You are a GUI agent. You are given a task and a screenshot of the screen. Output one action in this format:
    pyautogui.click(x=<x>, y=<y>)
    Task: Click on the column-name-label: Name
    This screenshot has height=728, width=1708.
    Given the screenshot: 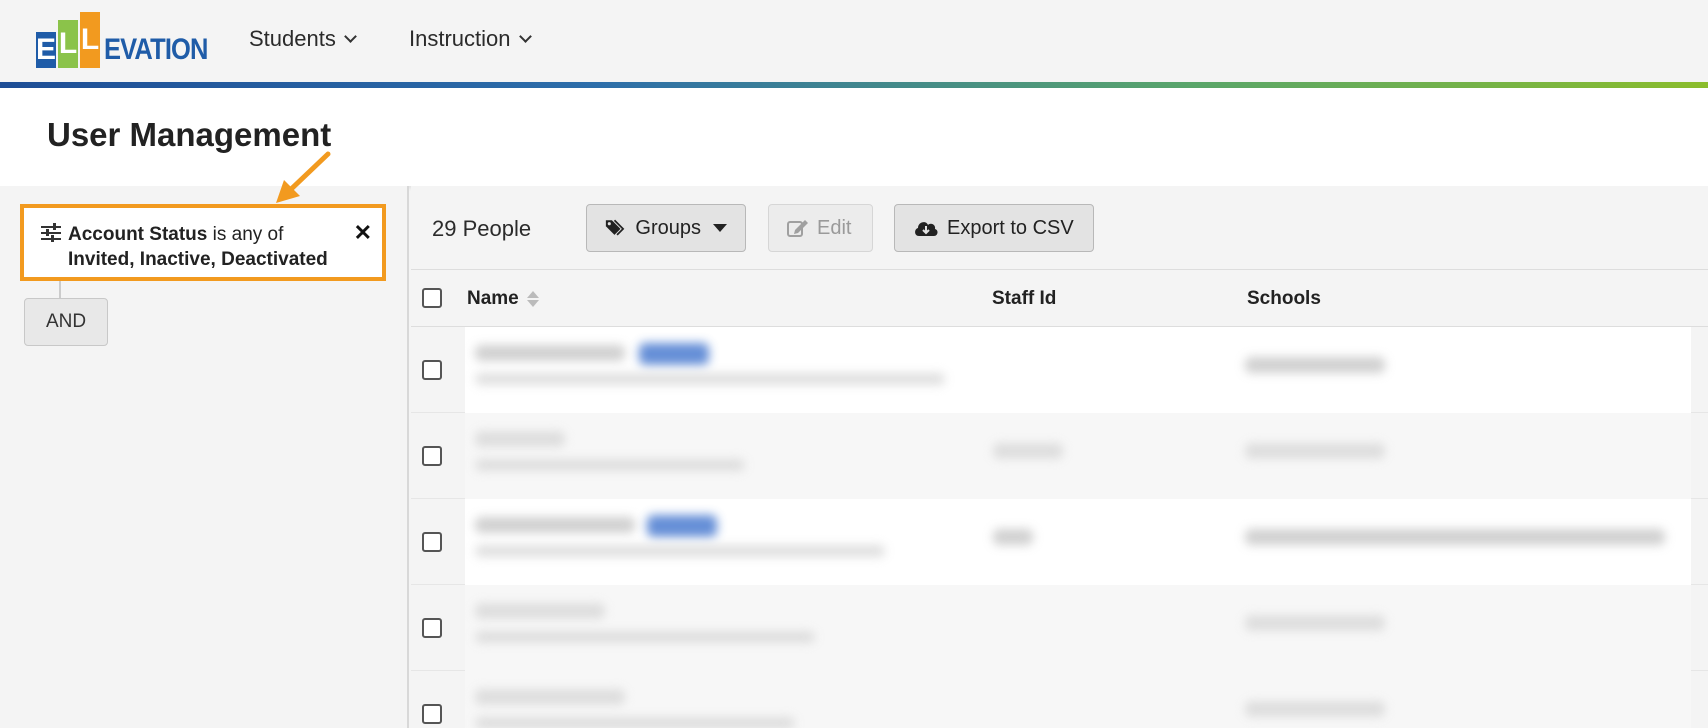 What is the action you would take?
    pyautogui.click(x=493, y=298)
    